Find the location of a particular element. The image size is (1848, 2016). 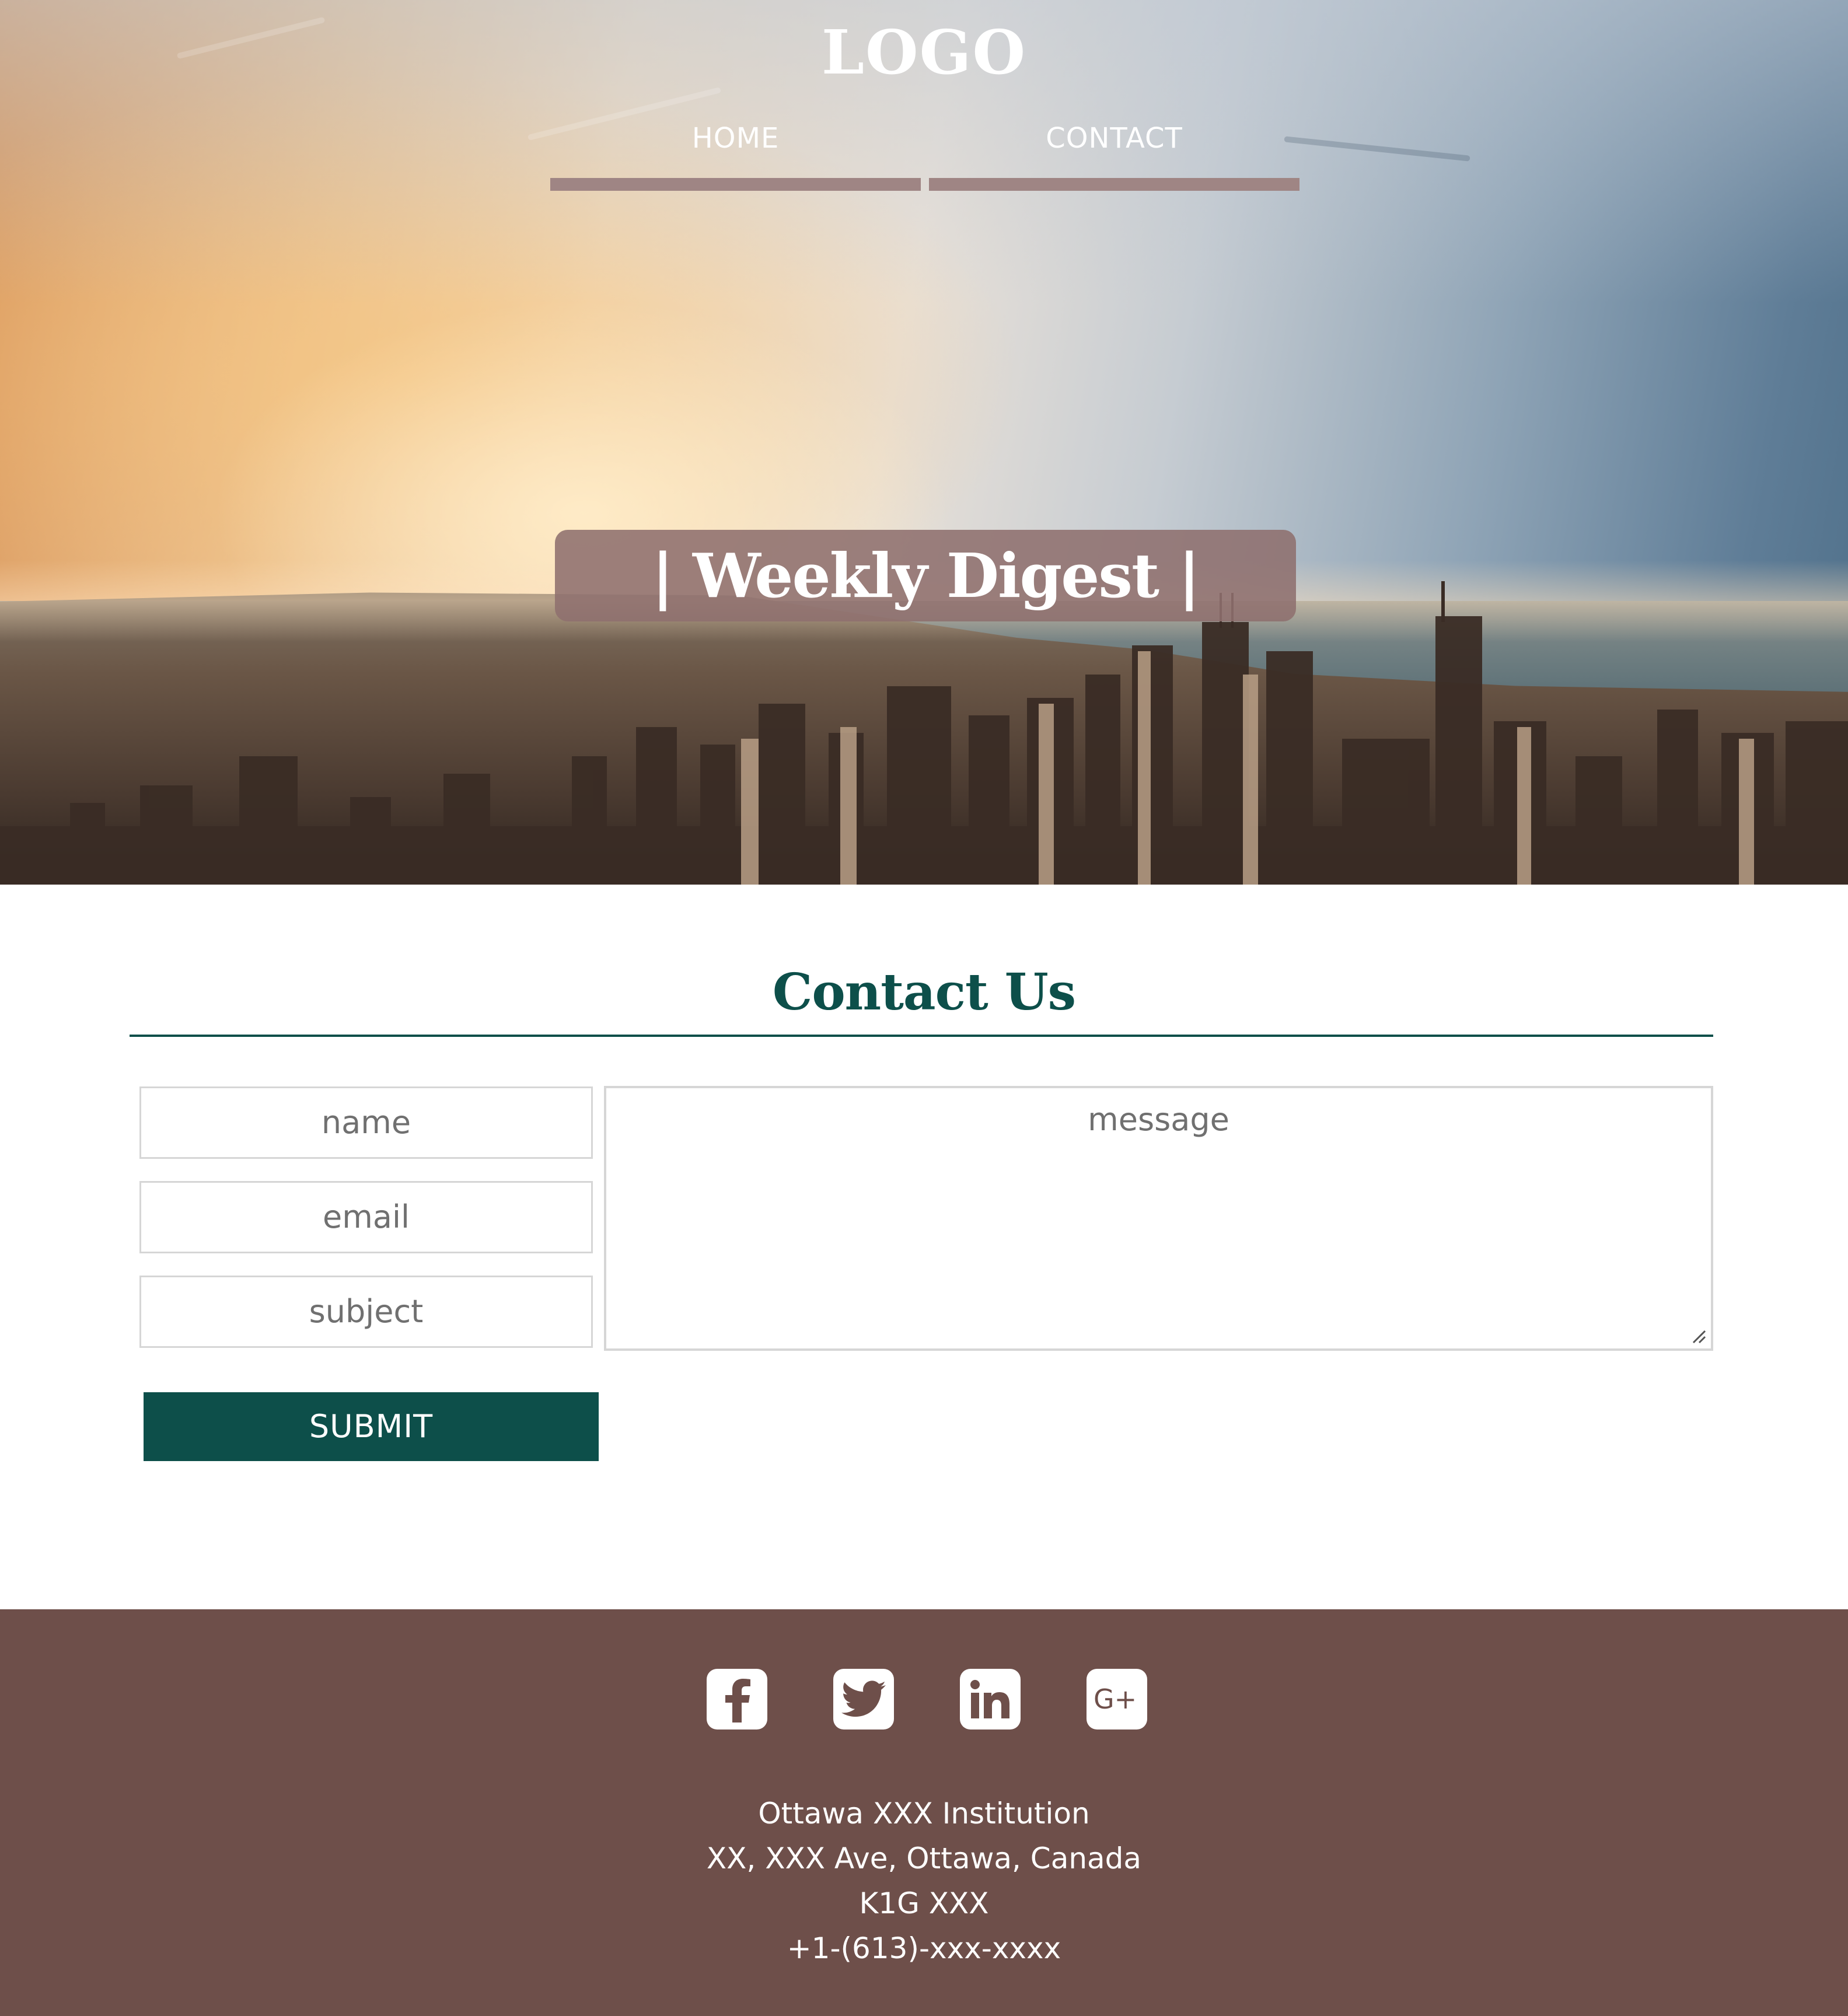

address-street: XX, XXX Ave, Ottawa, Canada is located at coordinates (924, 1859).